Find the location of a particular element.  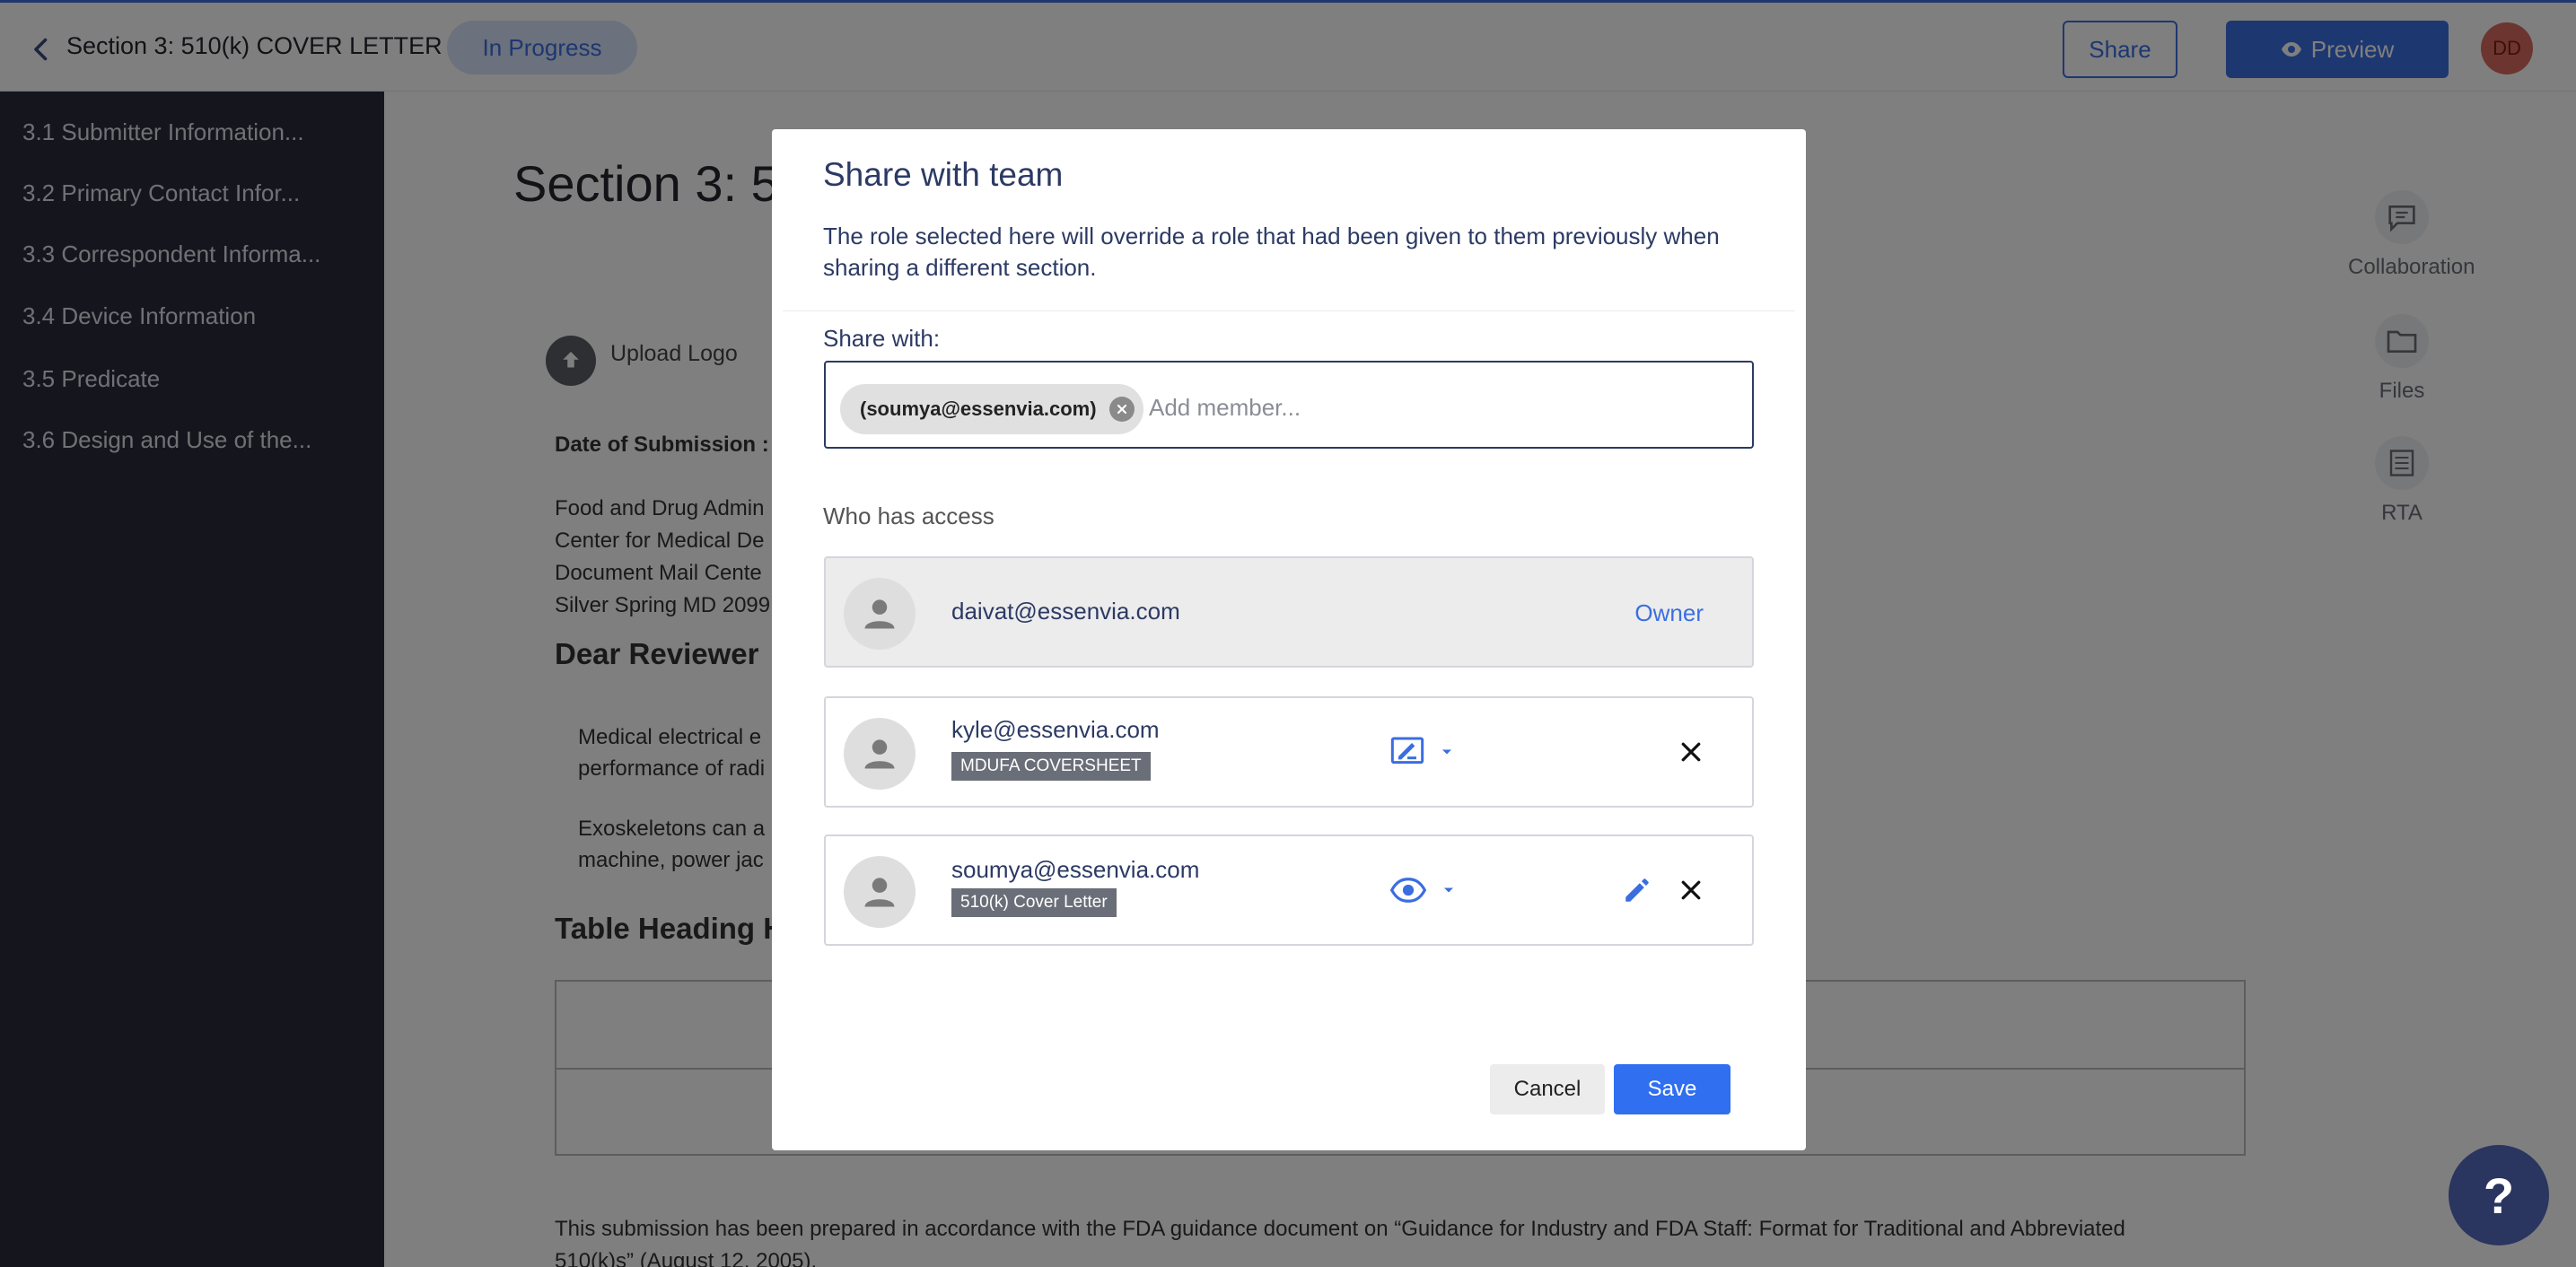

dialog-title: Share with team is located at coordinates (943, 174).